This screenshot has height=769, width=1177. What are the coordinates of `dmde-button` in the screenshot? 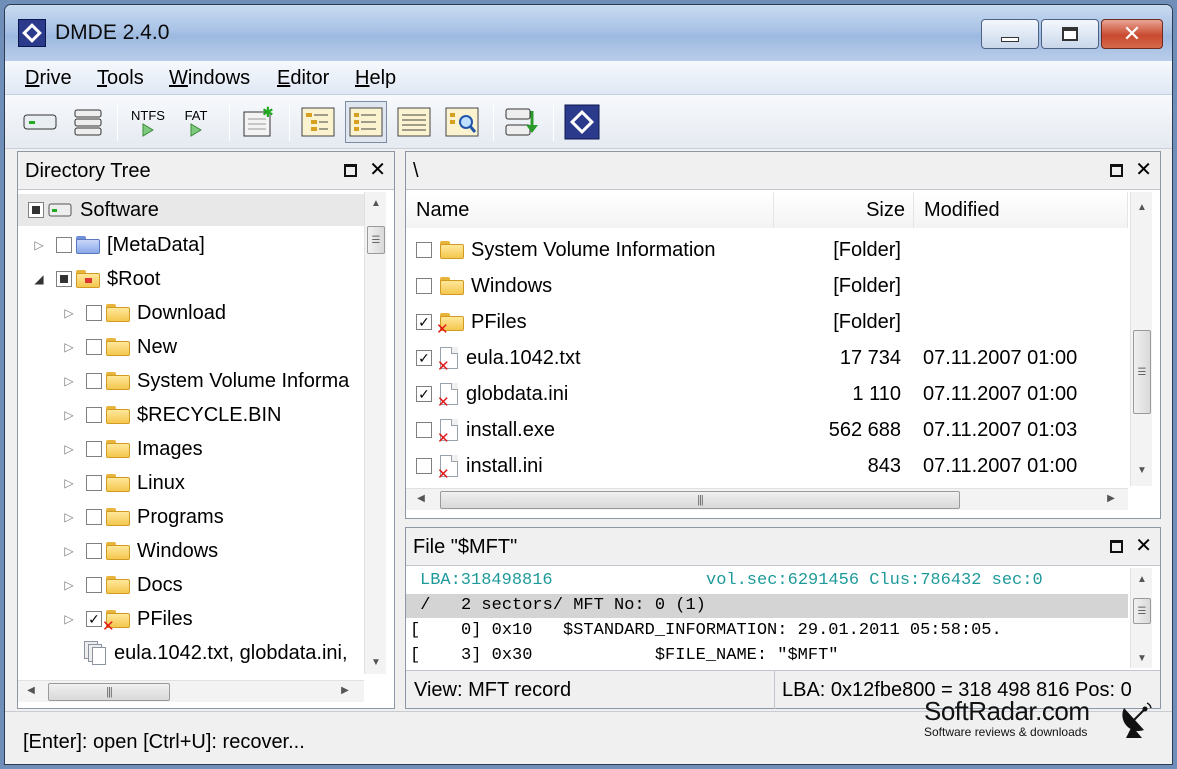 It's located at (582, 122).